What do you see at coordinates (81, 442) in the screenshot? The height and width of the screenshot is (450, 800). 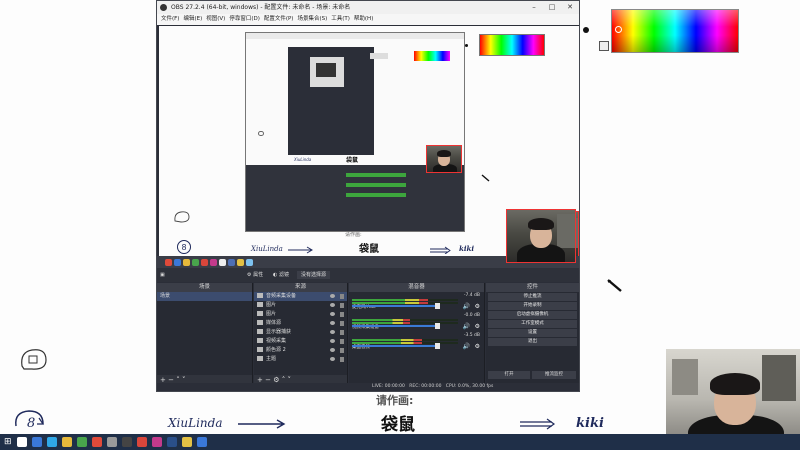 I see `chrome-icon` at bounding box center [81, 442].